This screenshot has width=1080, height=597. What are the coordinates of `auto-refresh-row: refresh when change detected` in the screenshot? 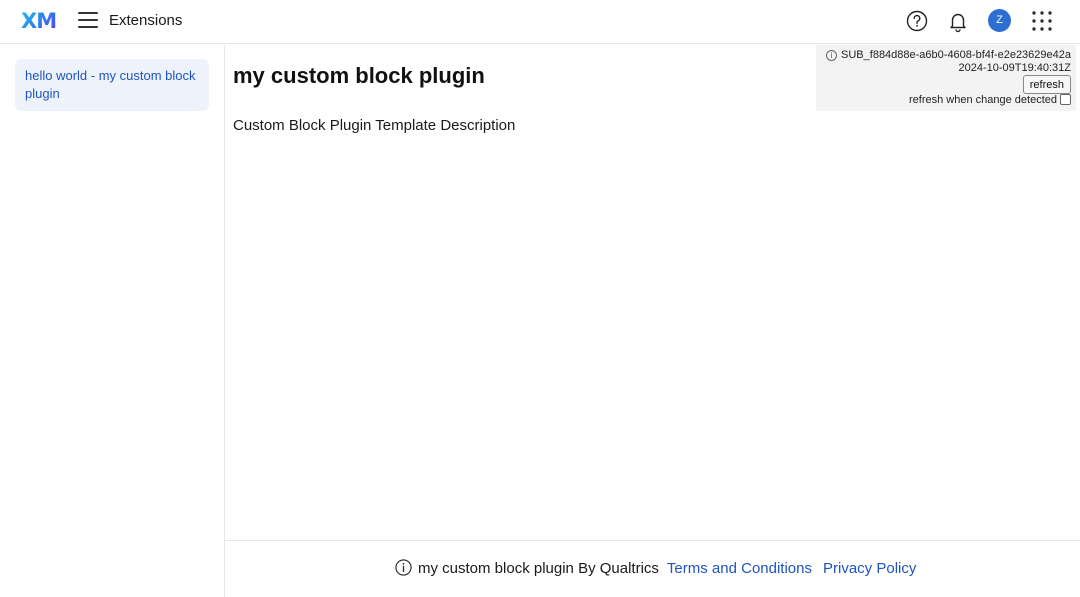 It's located at (990, 100).